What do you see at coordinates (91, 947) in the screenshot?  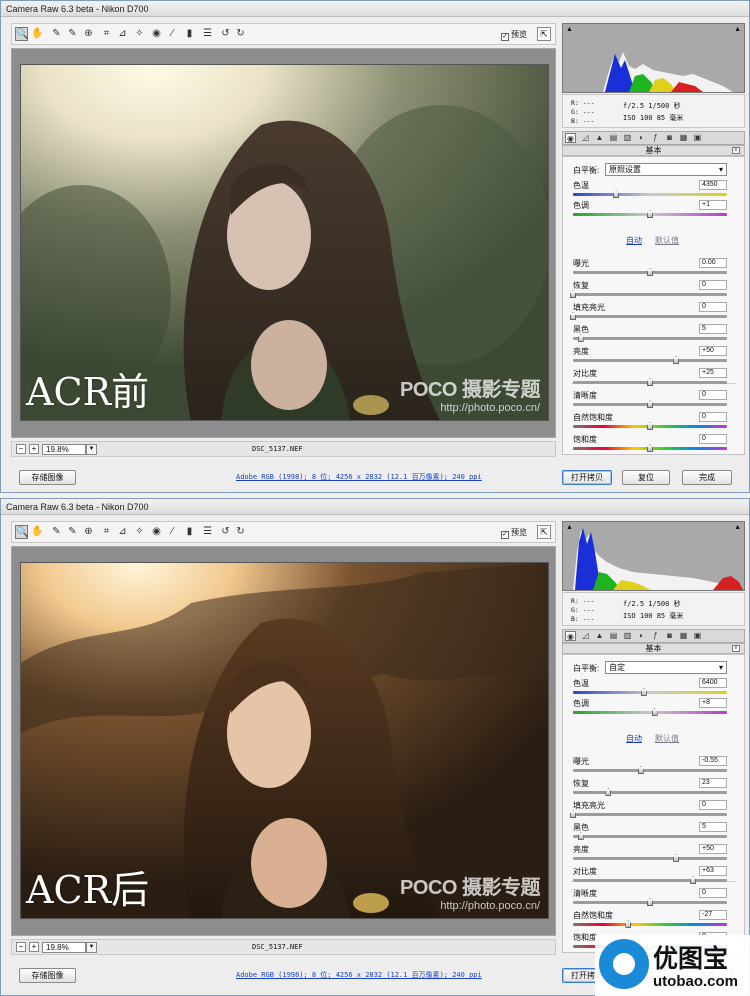 I see `zoom-dropdown: ▼` at bounding box center [91, 947].